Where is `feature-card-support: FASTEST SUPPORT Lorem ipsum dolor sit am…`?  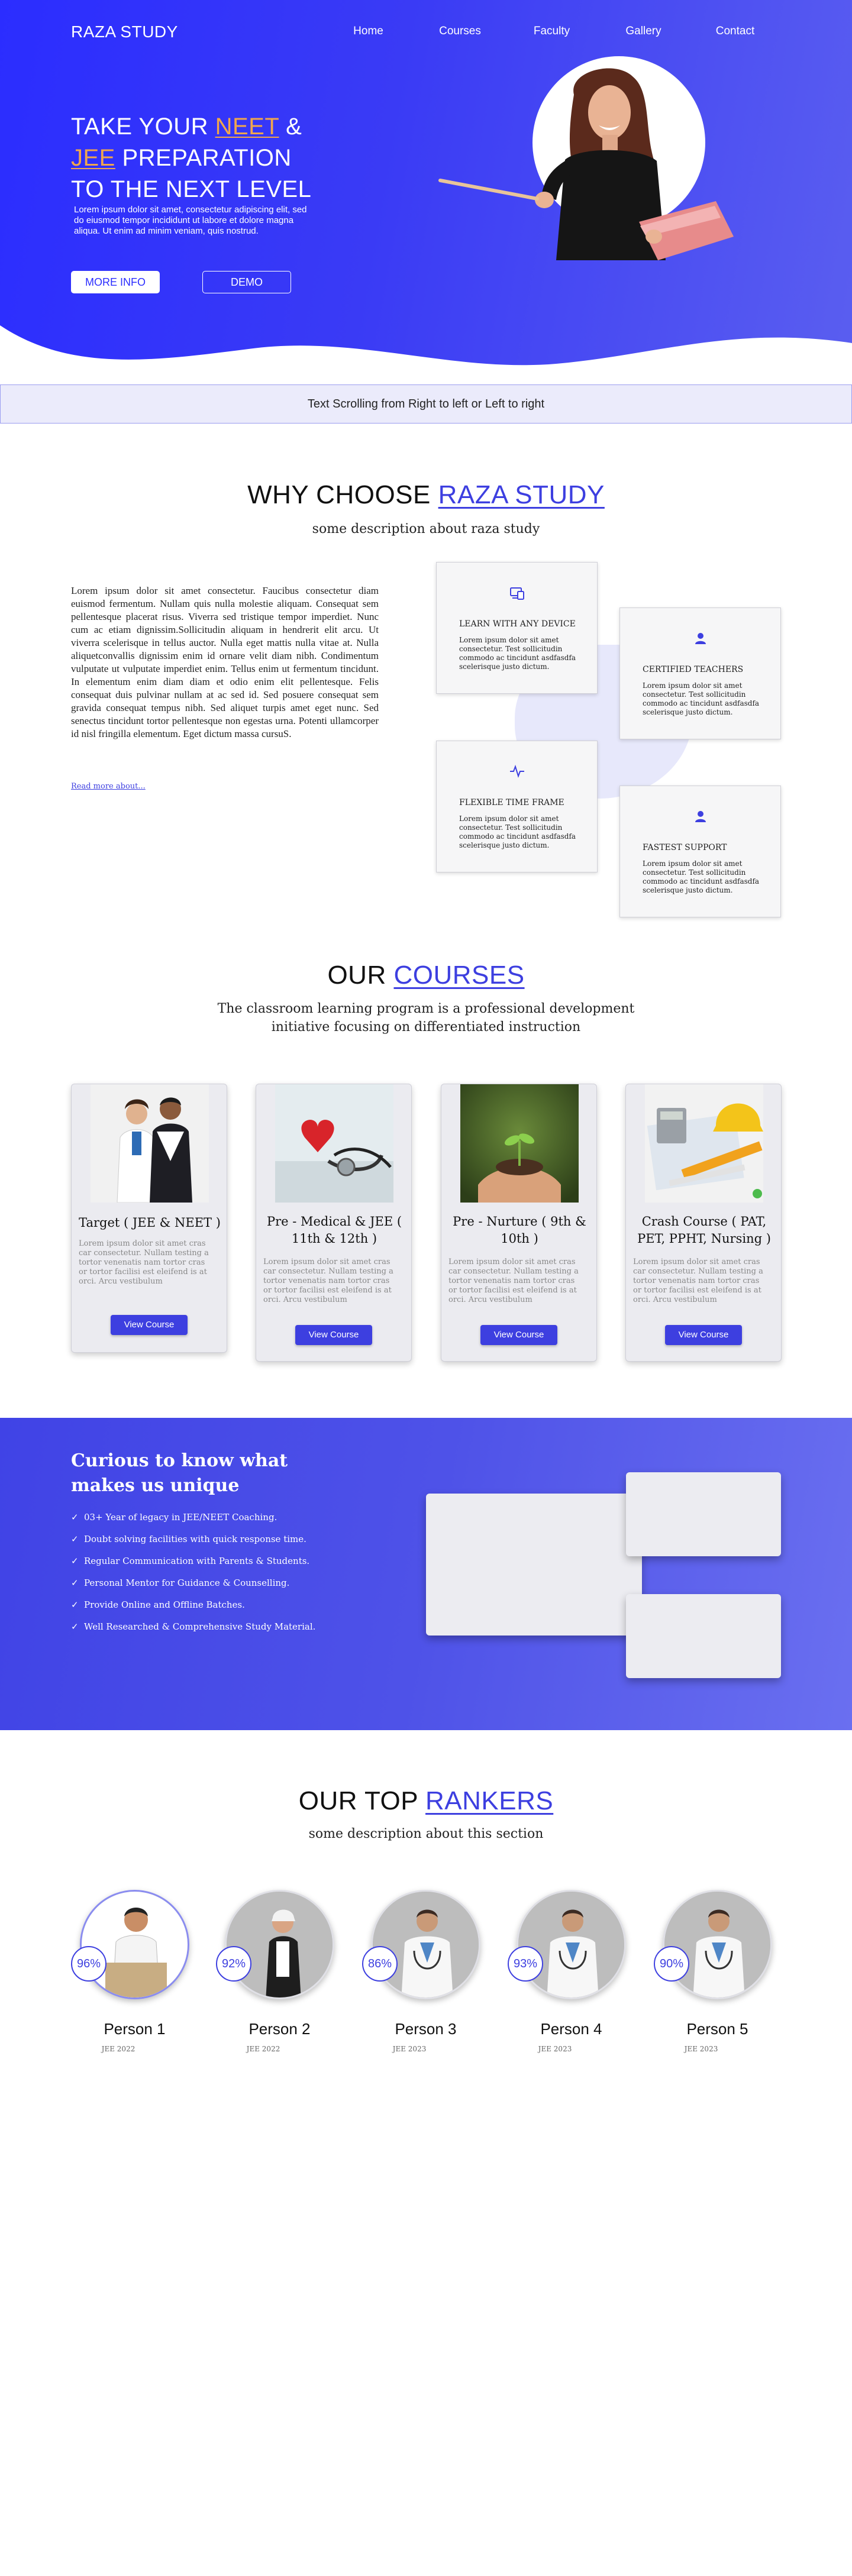
feature-card-support: FASTEST SUPPORT Lorem ipsum dolor sit am… is located at coordinates (700, 851).